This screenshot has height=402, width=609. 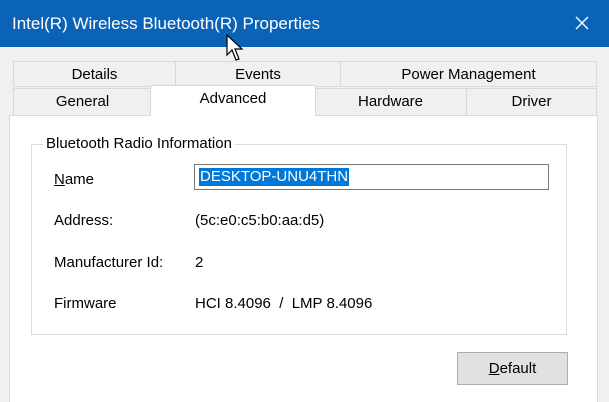 I want to click on tab-label: Events, so click(x=258, y=74).